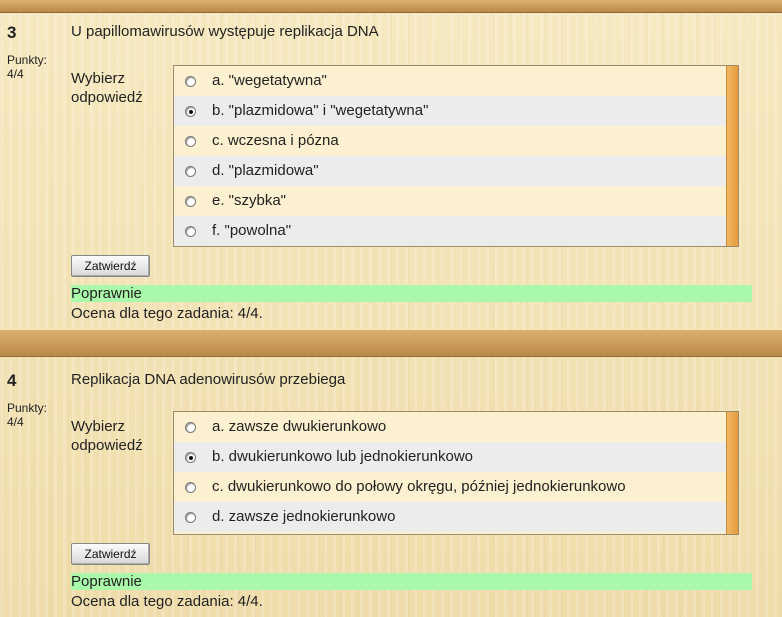  I want to click on option-a: a. "wegetatywna", so click(450, 81).